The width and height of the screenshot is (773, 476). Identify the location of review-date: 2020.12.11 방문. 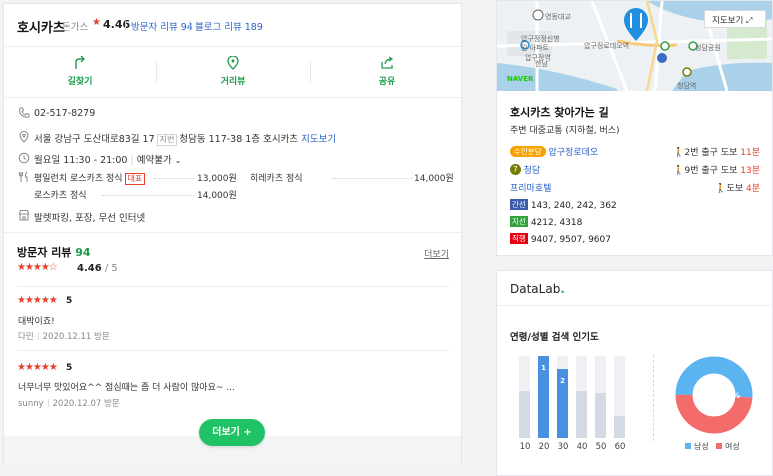
(76, 337).